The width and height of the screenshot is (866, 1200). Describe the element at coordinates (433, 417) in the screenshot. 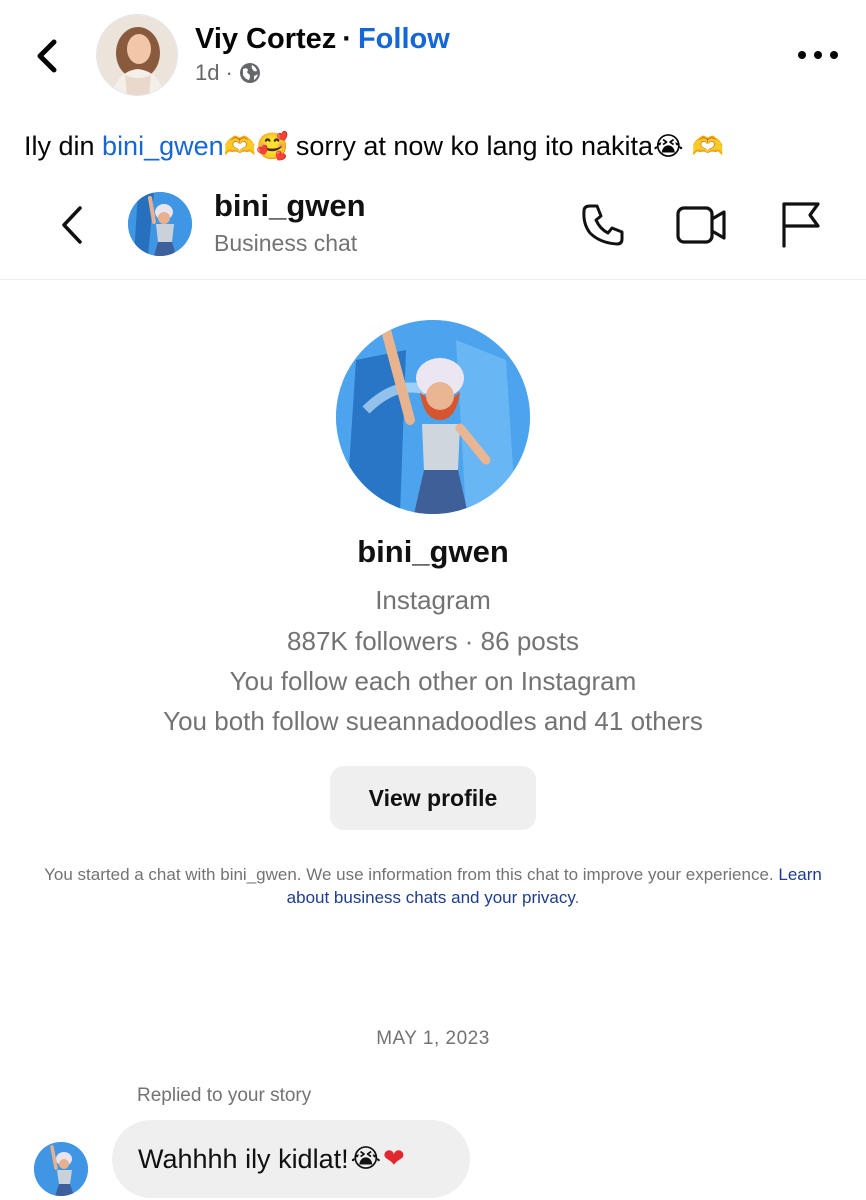

I see `profile-photo` at that location.